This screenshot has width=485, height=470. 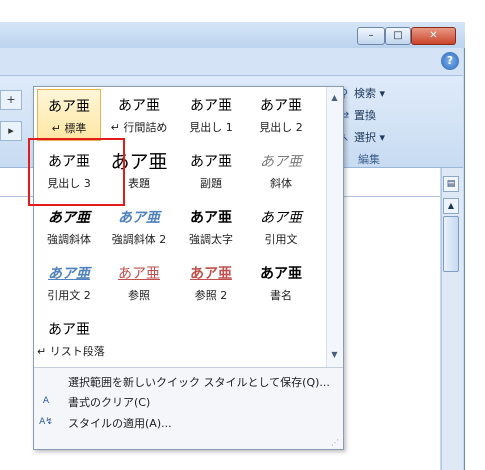 I want to click on save-style-icon, so click(x=46, y=381).